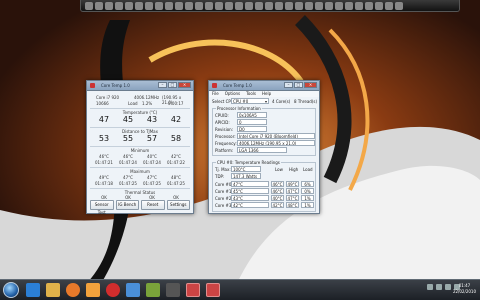  What do you see at coordinates (276, 143) in the screenshot?
I see `frequency-value: 4006.12MHz (190.95 x 21.0)` at bounding box center [276, 143].